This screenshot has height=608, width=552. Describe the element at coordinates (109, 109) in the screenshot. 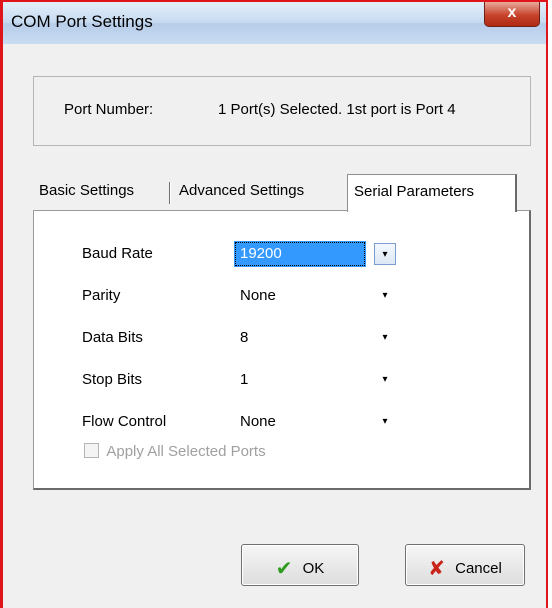

I see `port-number-label: Port Number:` at that location.